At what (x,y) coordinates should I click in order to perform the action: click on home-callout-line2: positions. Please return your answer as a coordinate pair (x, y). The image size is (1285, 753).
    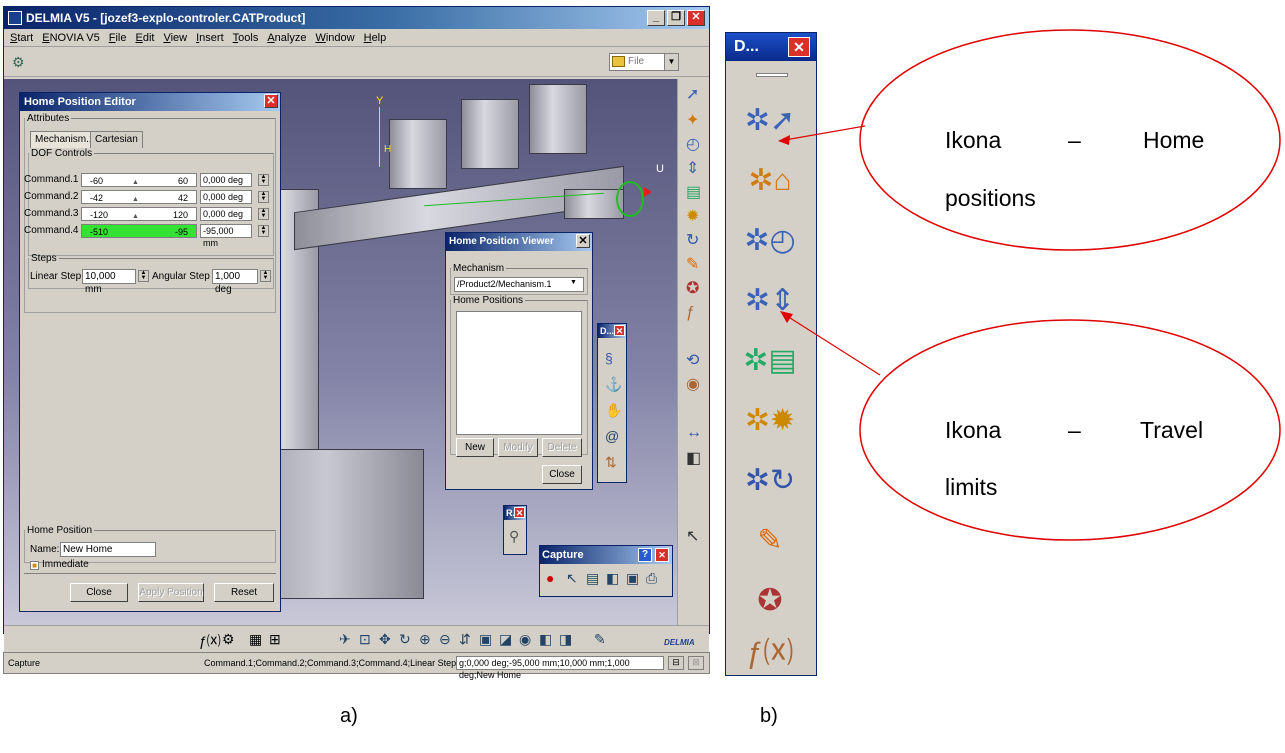
    Looking at the image, I should click on (990, 198).